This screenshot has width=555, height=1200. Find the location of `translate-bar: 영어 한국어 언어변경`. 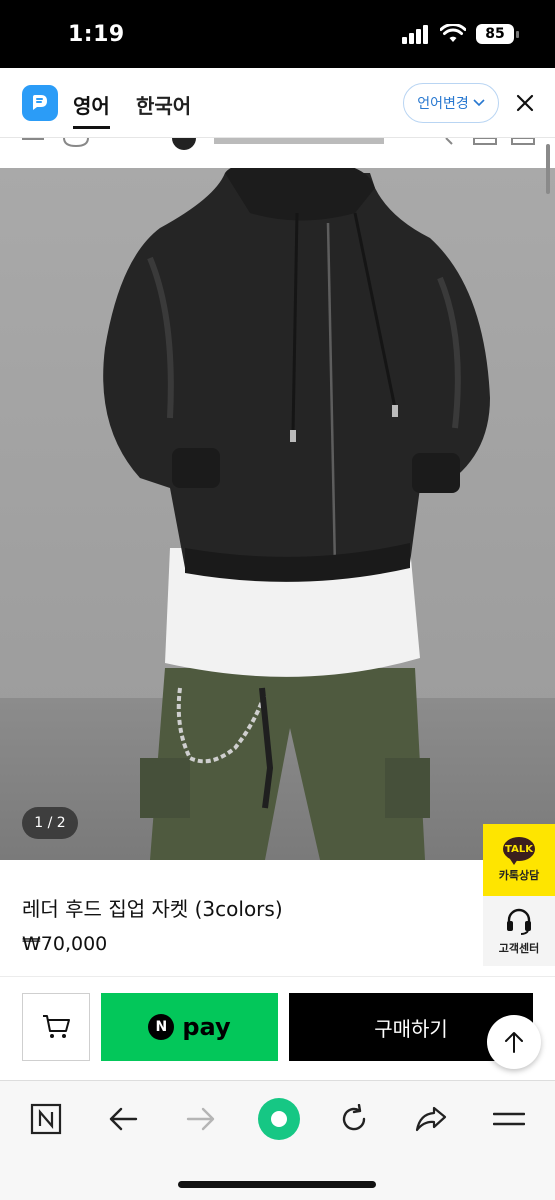

translate-bar: 영어 한국어 언어변경 is located at coordinates (277, 103).